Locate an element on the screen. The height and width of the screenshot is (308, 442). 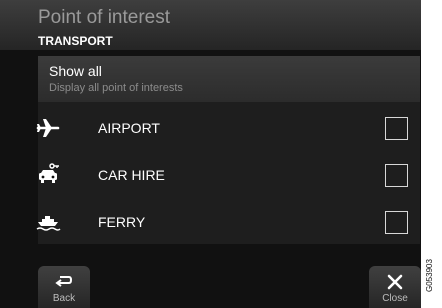
close-button: Close is located at coordinates (395, 287).